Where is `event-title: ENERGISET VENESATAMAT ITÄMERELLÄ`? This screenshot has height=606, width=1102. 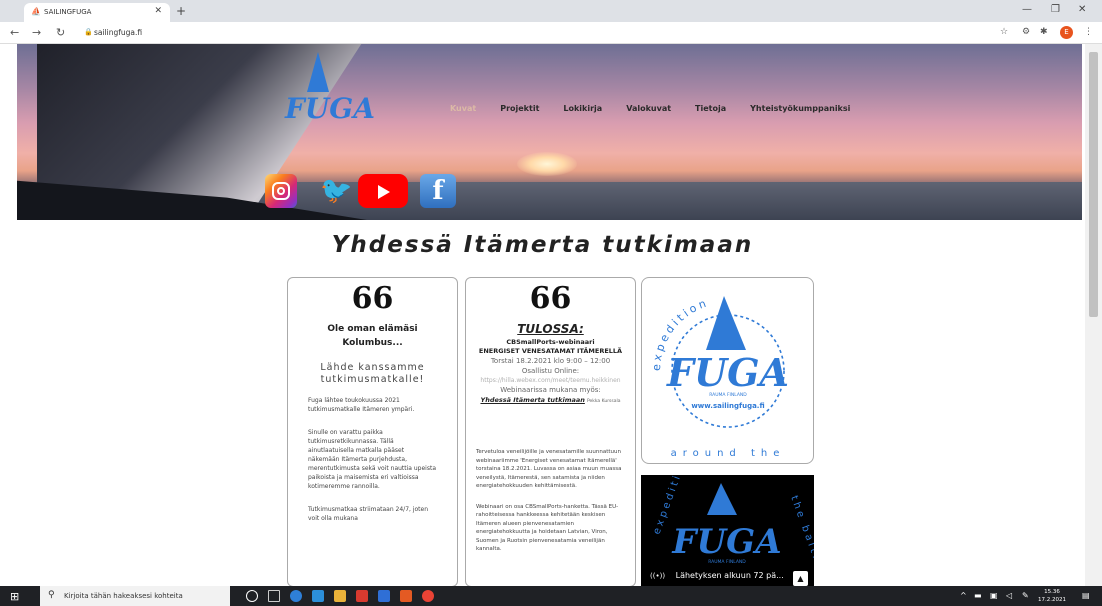 event-title: ENERGISET VENESATAMAT ITÄMERELLÄ is located at coordinates (550, 351).